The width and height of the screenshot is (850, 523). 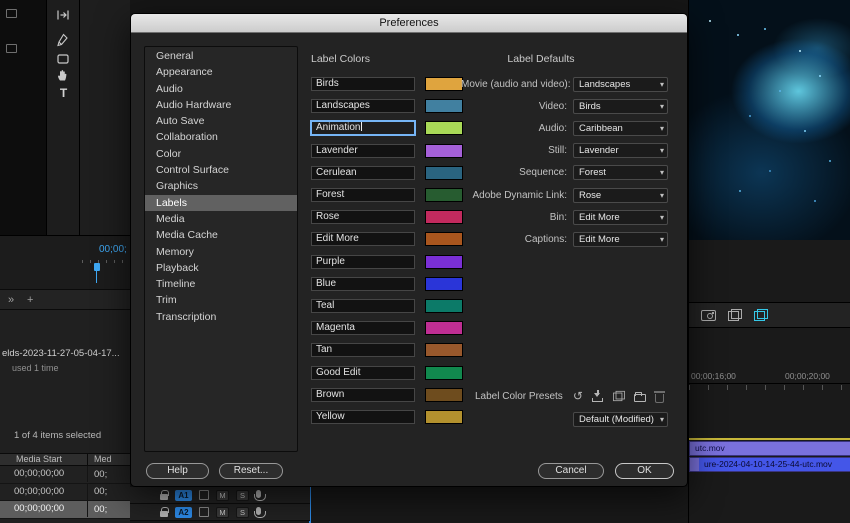 What do you see at coordinates (221, 317) in the screenshot?
I see `category-item: Transcription` at bounding box center [221, 317].